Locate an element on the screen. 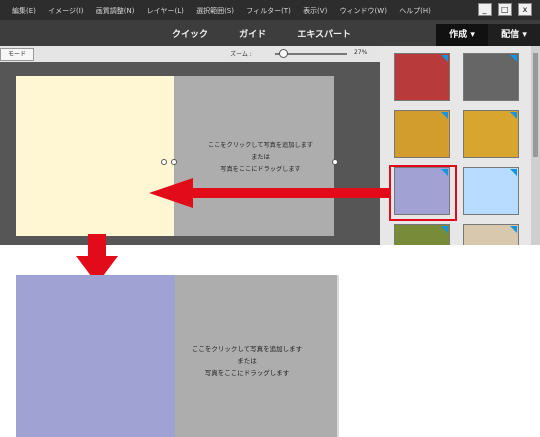 Image resolution: width=540 pixels, height=437 pixels. menu-filter: フィルター(T) is located at coordinates (268, 11).